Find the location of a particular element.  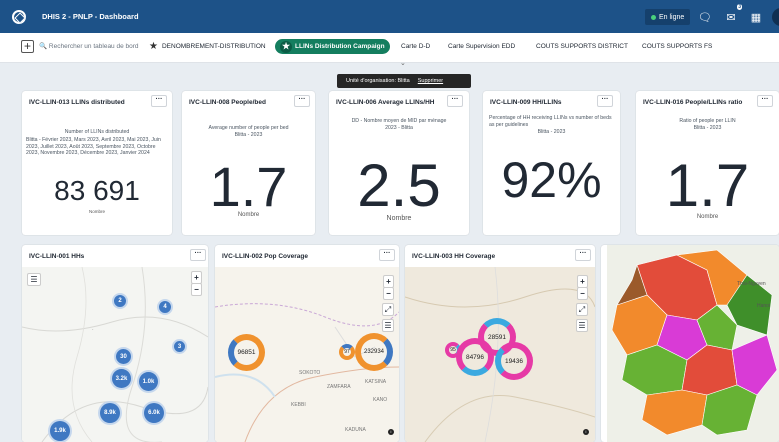

chevron-down-icon: ⌄ is located at coordinates (403, 63).